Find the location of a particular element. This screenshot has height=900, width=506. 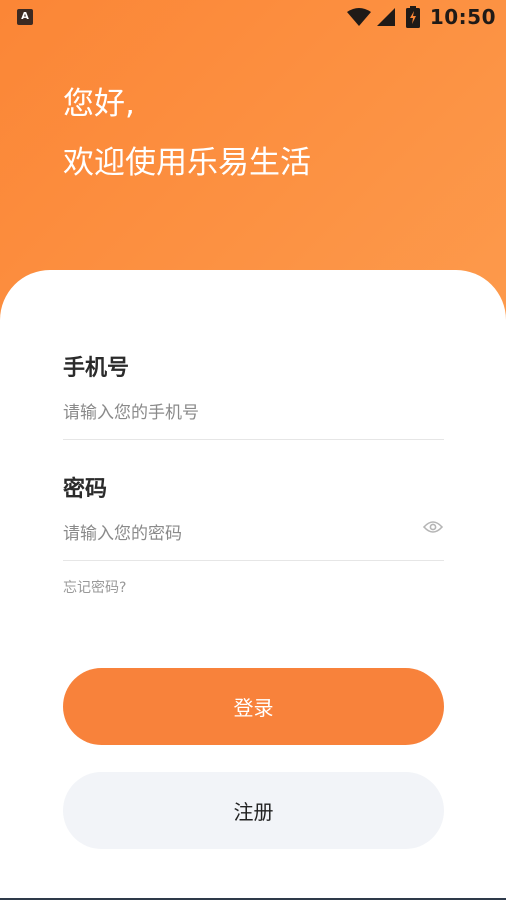

phone-input is located at coordinates (243, 413).